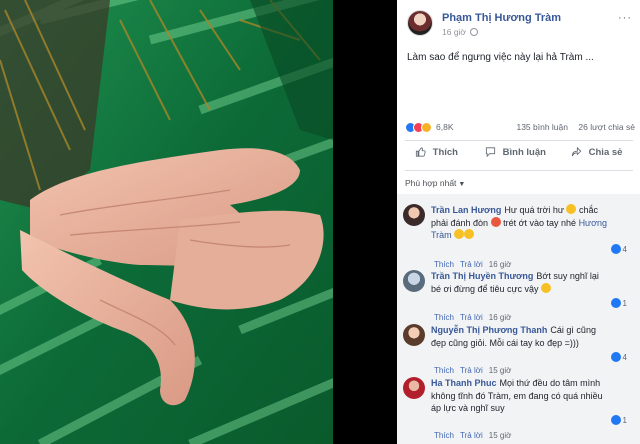  I want to click on author-avatar, so click(420, 23).